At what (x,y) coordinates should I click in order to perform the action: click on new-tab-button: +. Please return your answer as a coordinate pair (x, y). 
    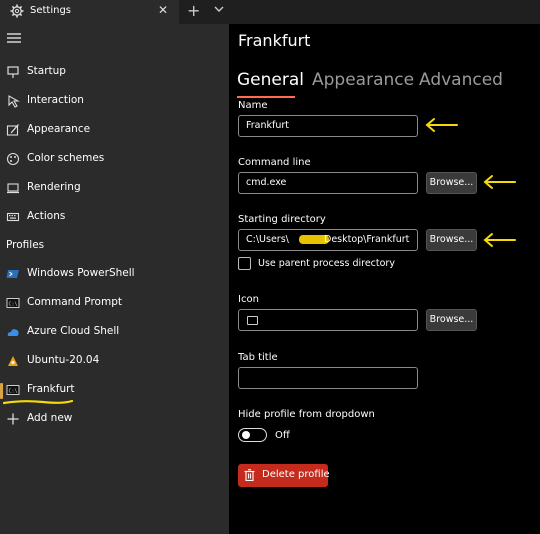
    Looking at the image, I should click on (193, 10).